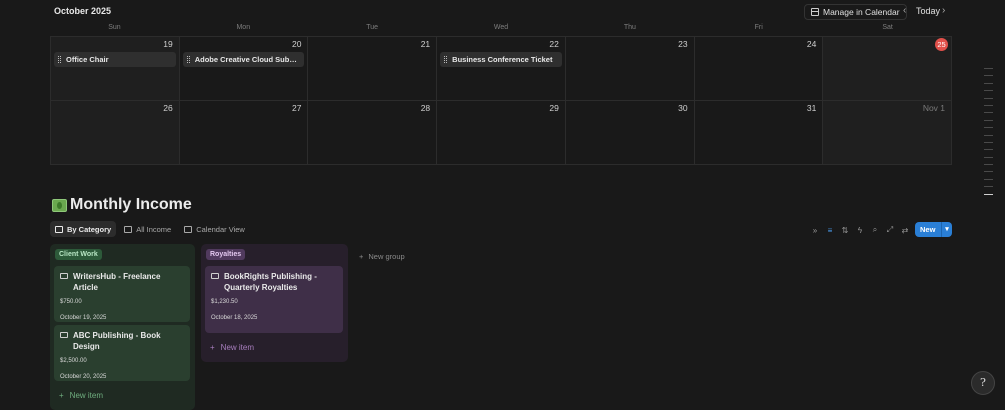 This screenshot has width=1005, height=410. I want to click on calendar-day-cell: 25, so click(887, 68).